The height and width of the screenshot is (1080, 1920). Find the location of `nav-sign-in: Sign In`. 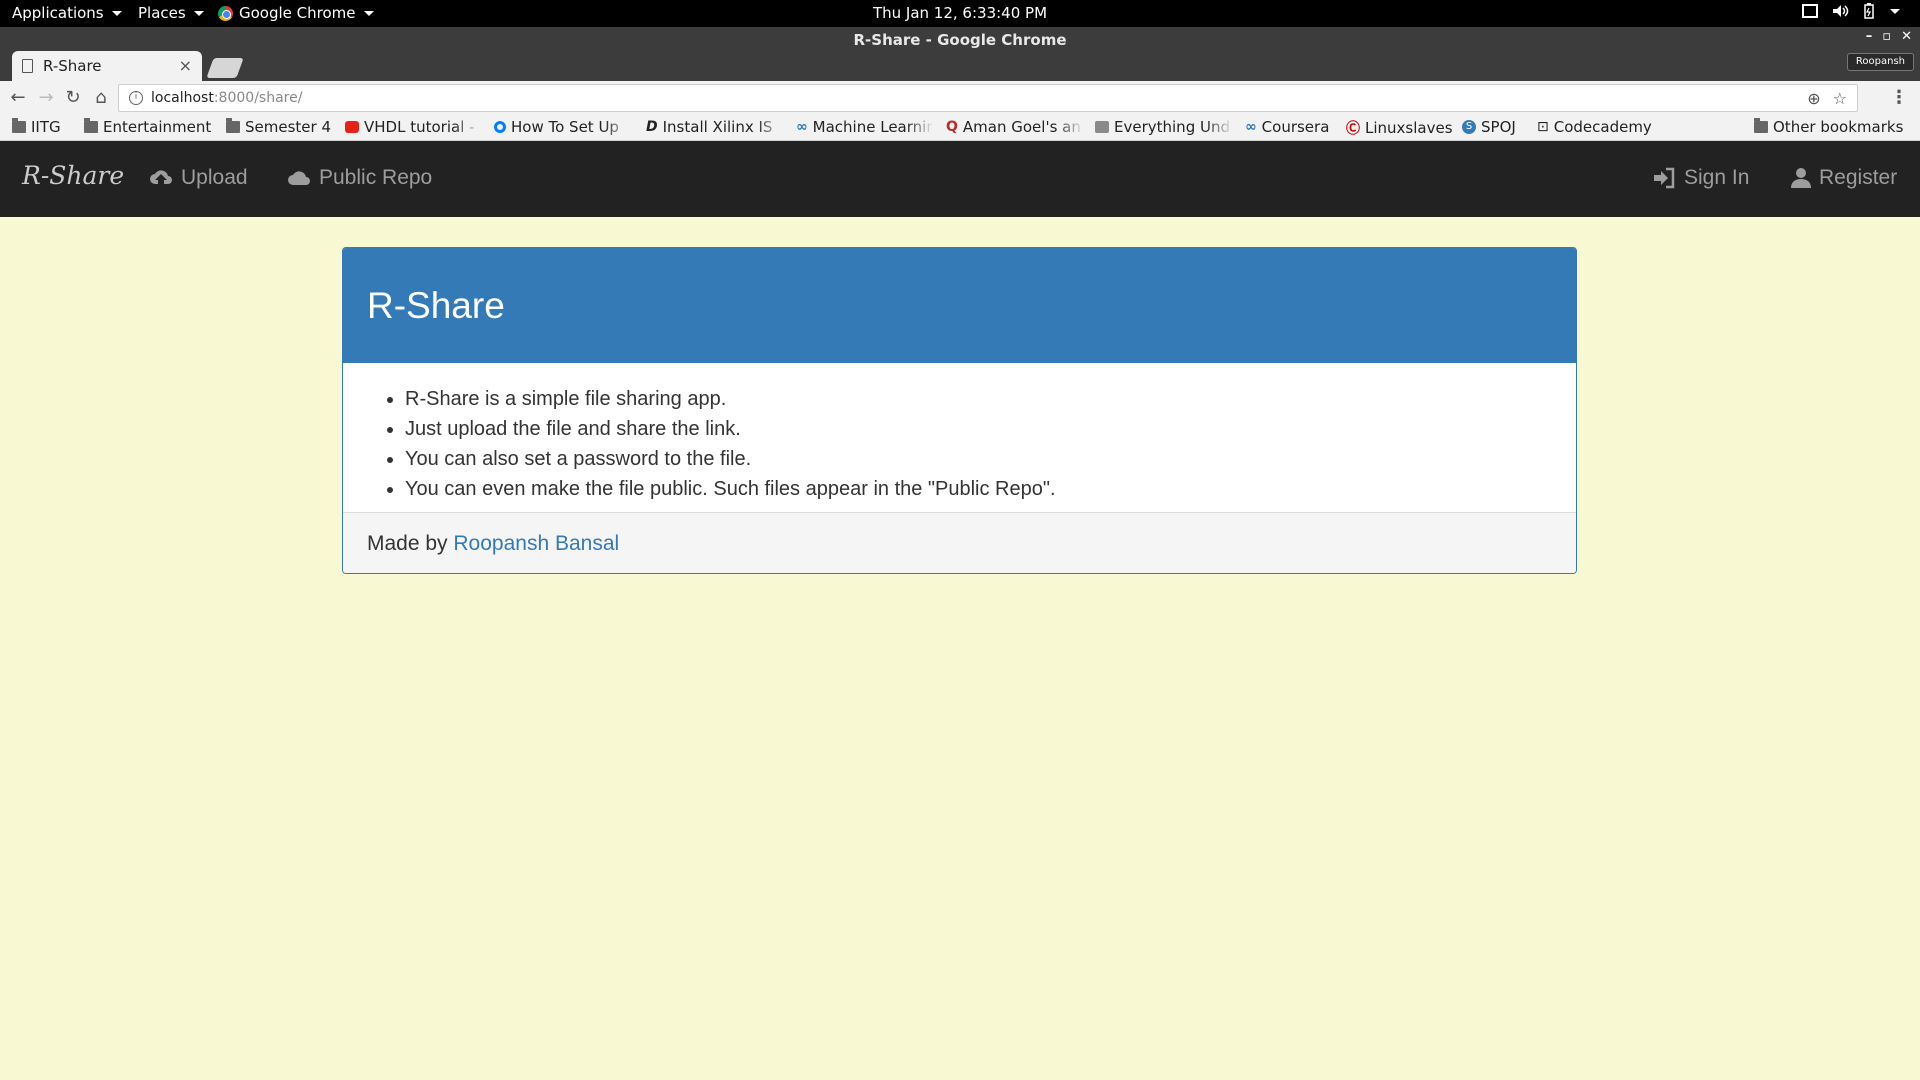

nav-sign-in: Sign In is located at coordinates (1700, 178).